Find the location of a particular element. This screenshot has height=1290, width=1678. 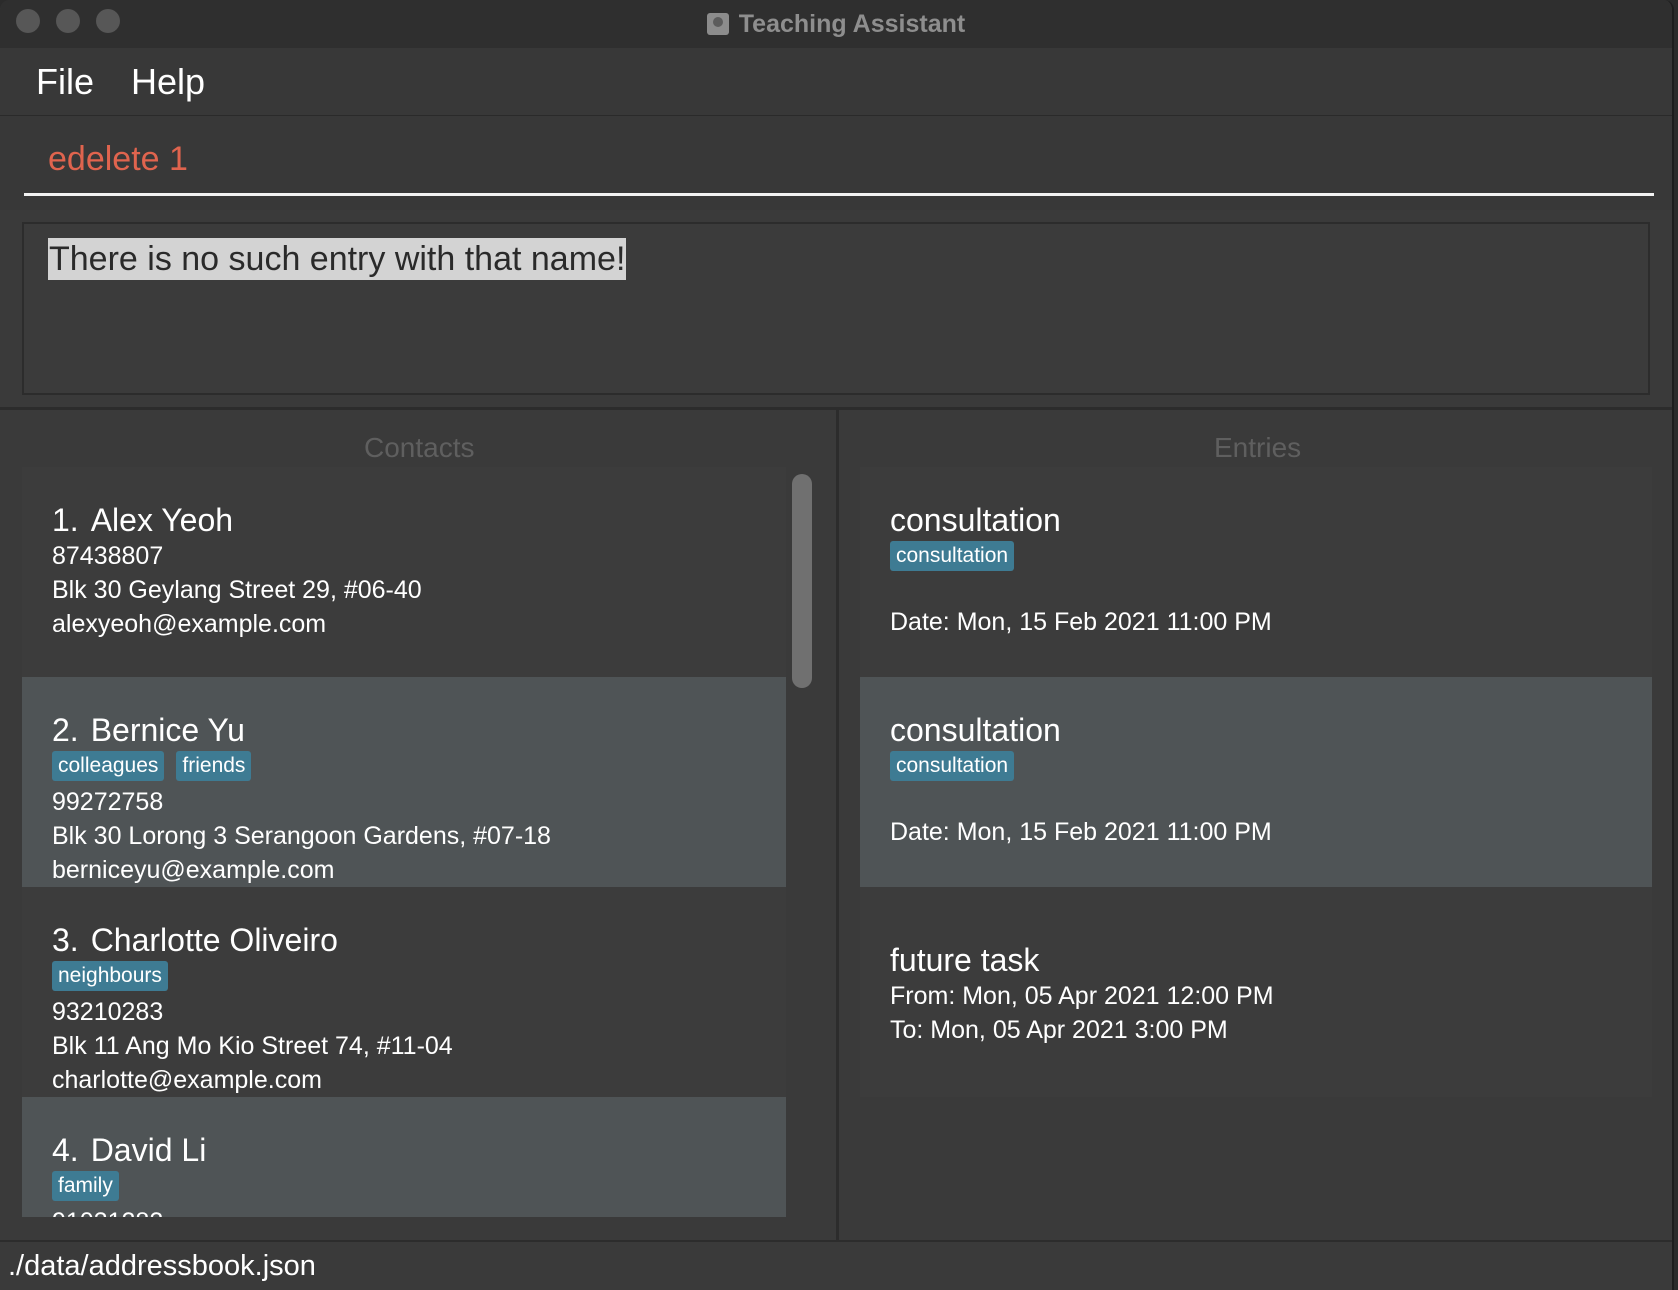

menu-help: Help is located at coordinates (168, 82).